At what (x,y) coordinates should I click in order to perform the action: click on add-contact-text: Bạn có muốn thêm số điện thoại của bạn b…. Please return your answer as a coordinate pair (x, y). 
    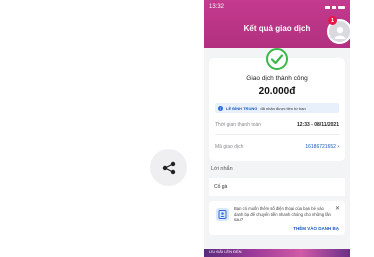
    Looking at the image, I should click on (282, 214).